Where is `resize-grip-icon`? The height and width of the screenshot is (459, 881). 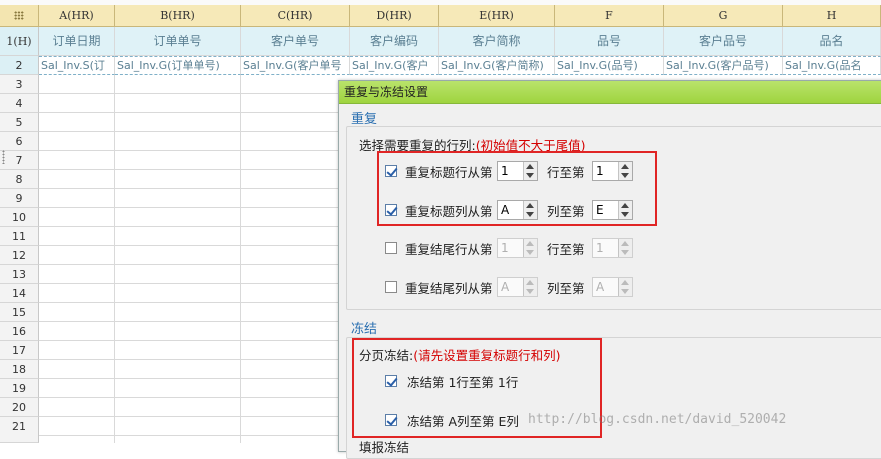 resize-grip-icon is located at coordinates (3, 157).